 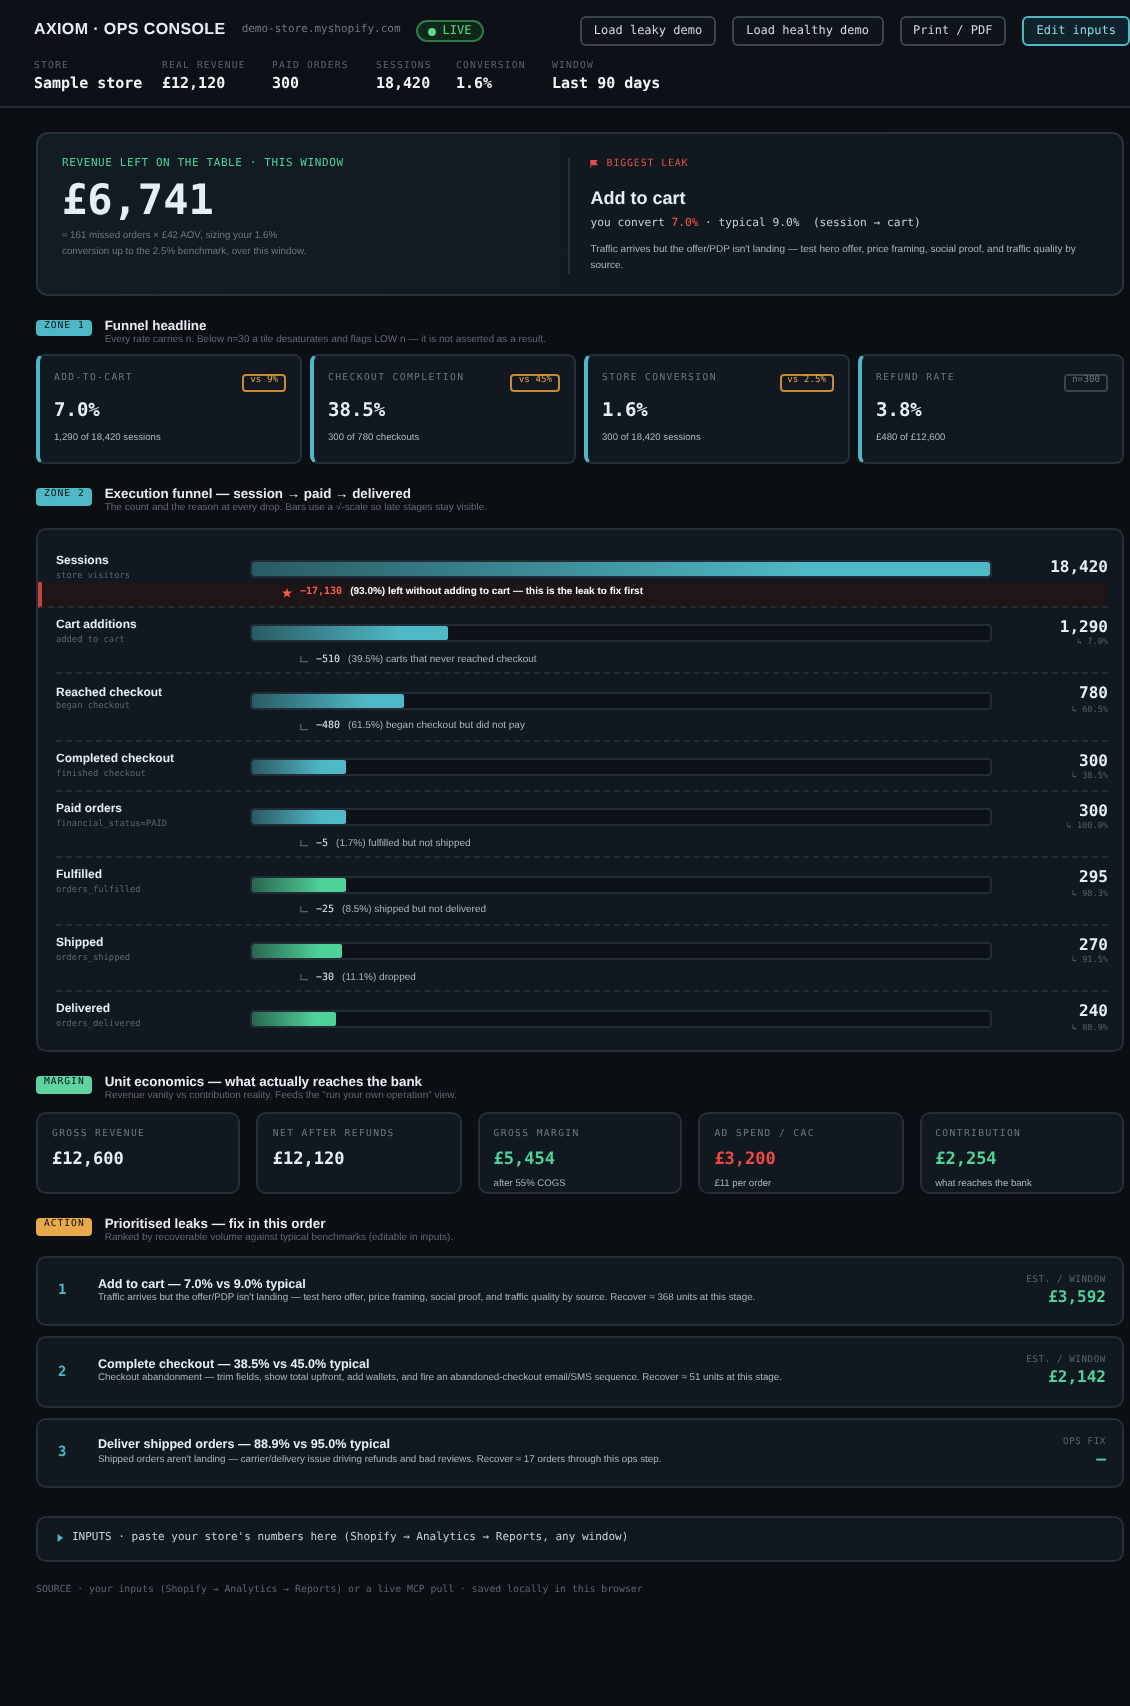 I want to click on stage-count: 1,290, so click(x=1082, y=627).